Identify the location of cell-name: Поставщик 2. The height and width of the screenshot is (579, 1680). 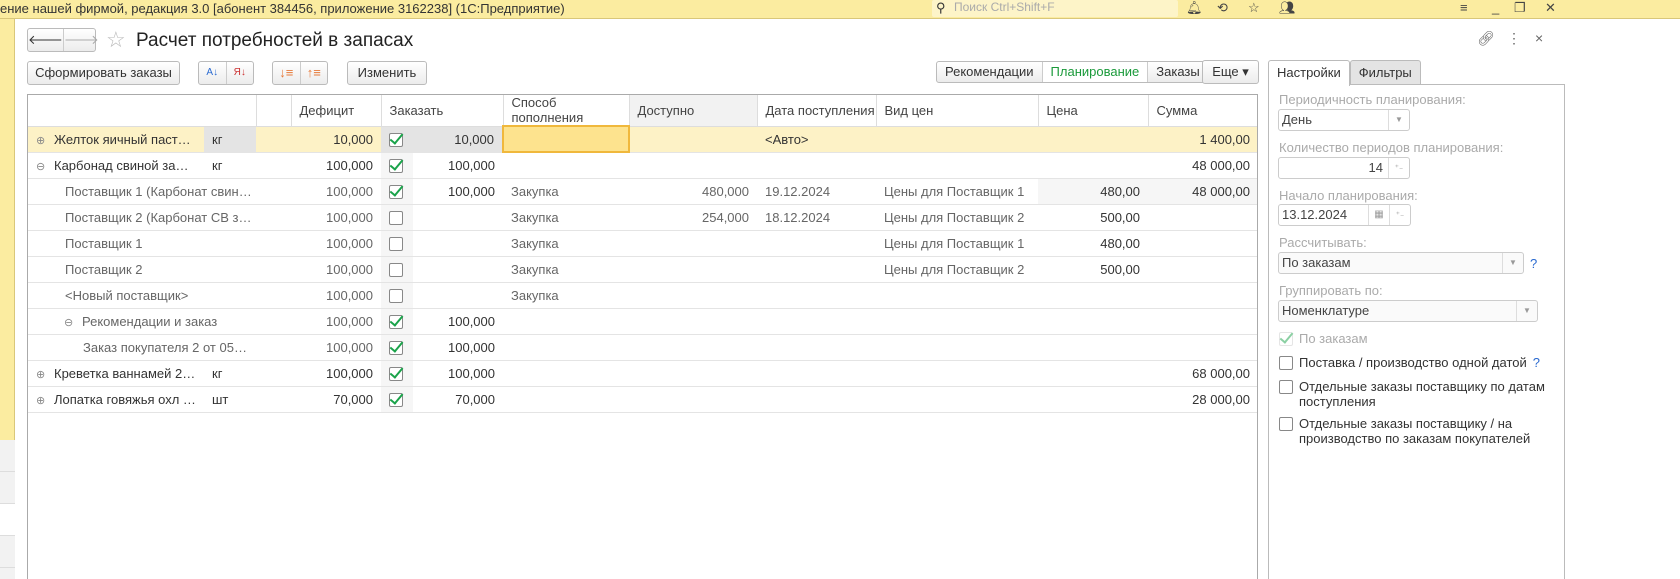
(159, 269).